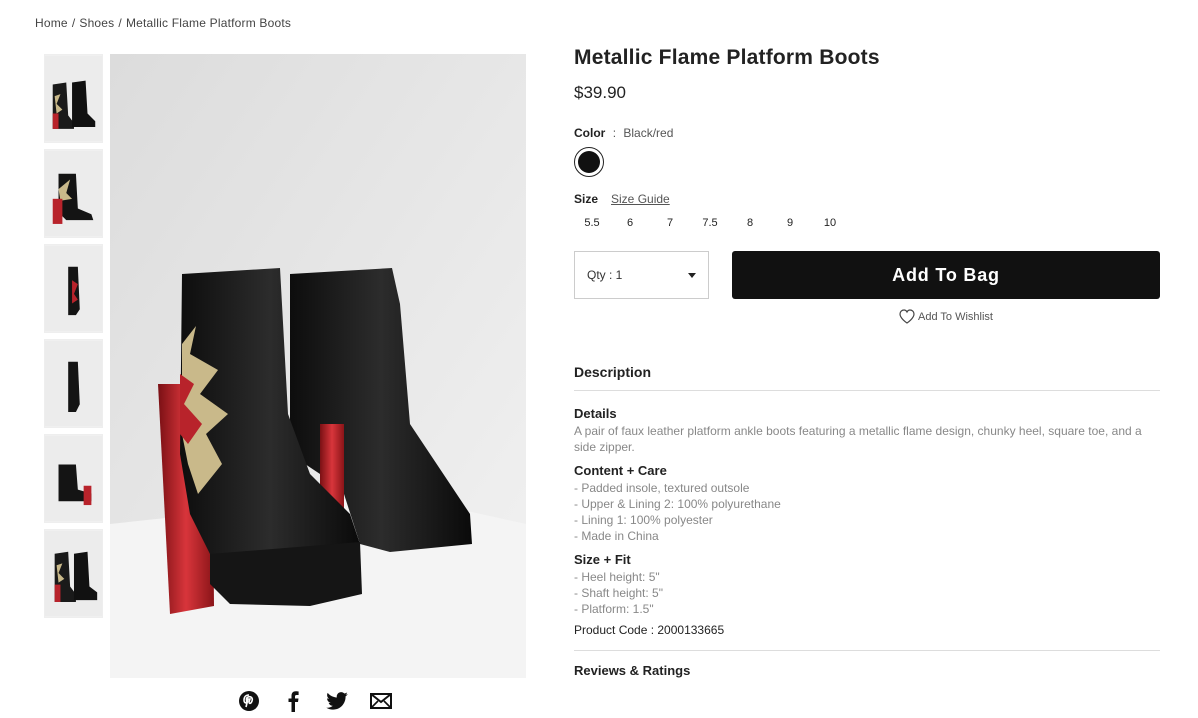 The image size is (1198, 718). I want to click on breadcrumb-home: Home, so click(51, 23).